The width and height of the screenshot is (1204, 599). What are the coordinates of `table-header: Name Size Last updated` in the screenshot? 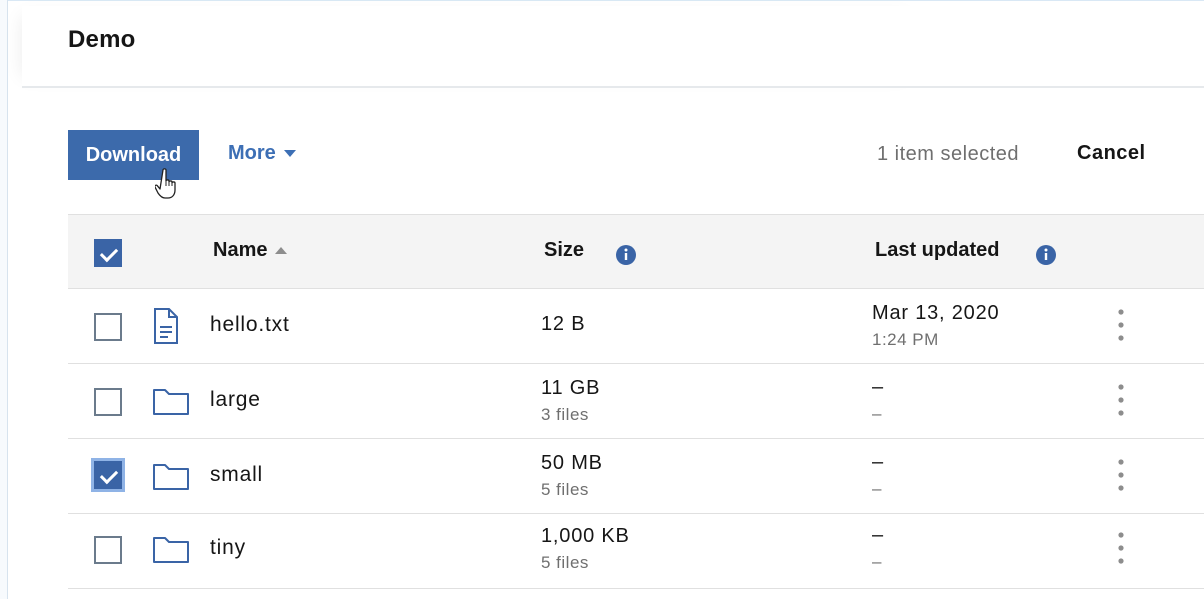 It's located at (636, 251).